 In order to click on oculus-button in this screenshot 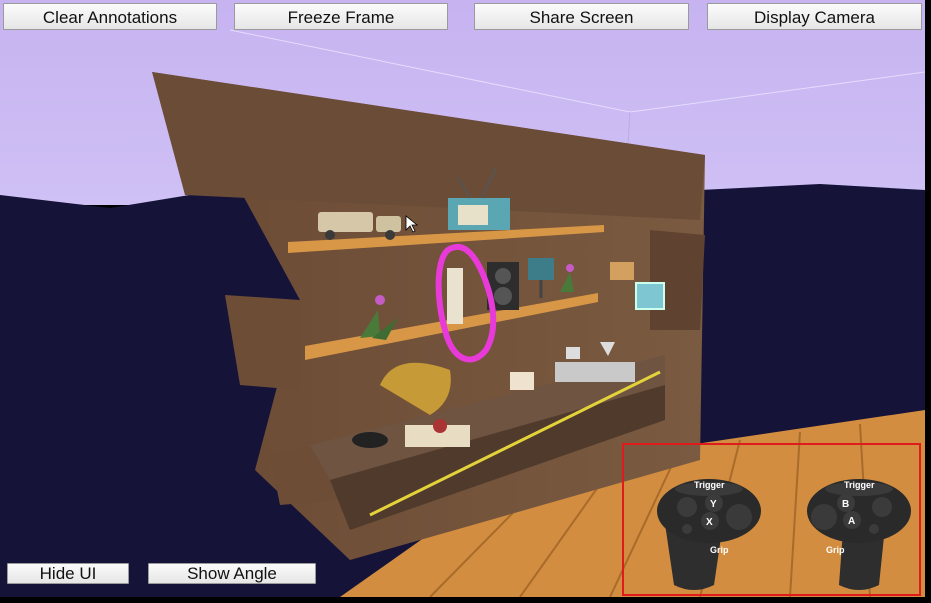, I will do `click(874, 529)`.